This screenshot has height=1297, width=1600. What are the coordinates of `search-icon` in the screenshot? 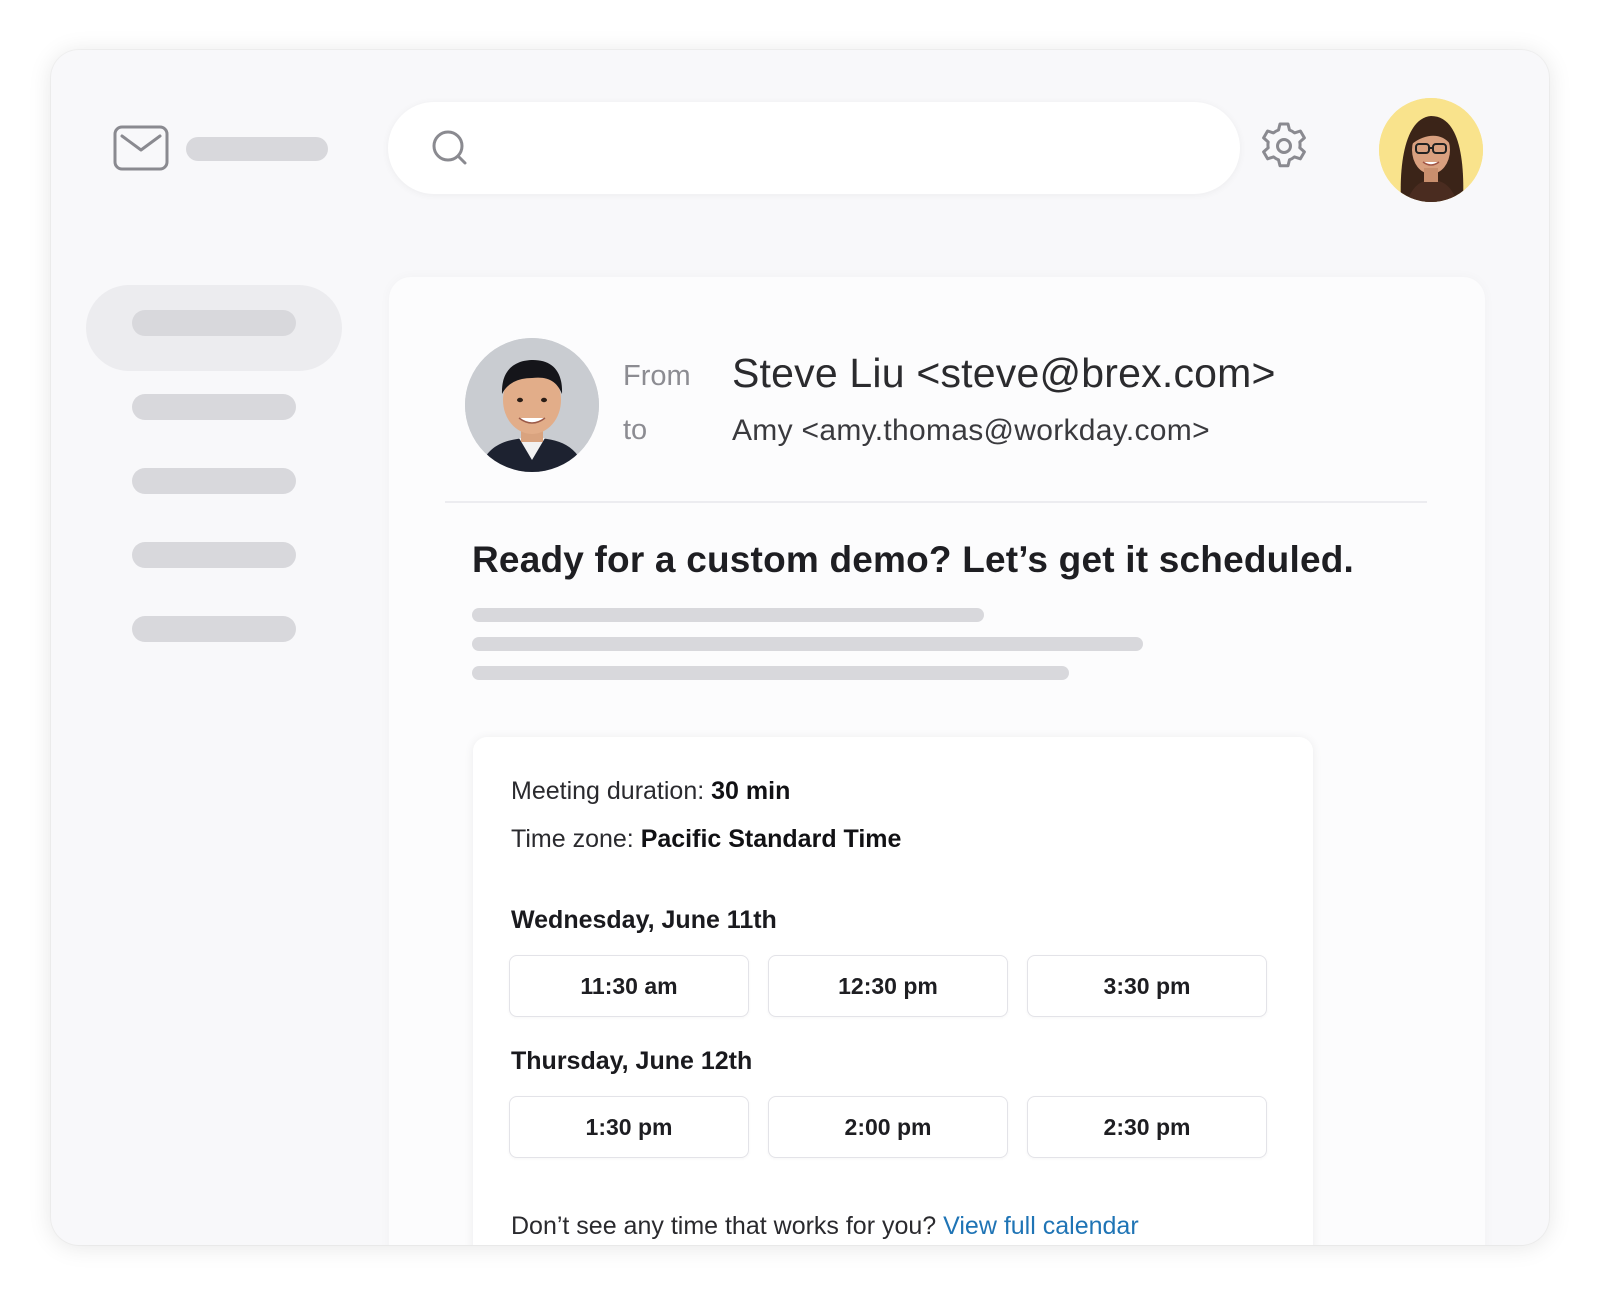 It's located at (450, 148).